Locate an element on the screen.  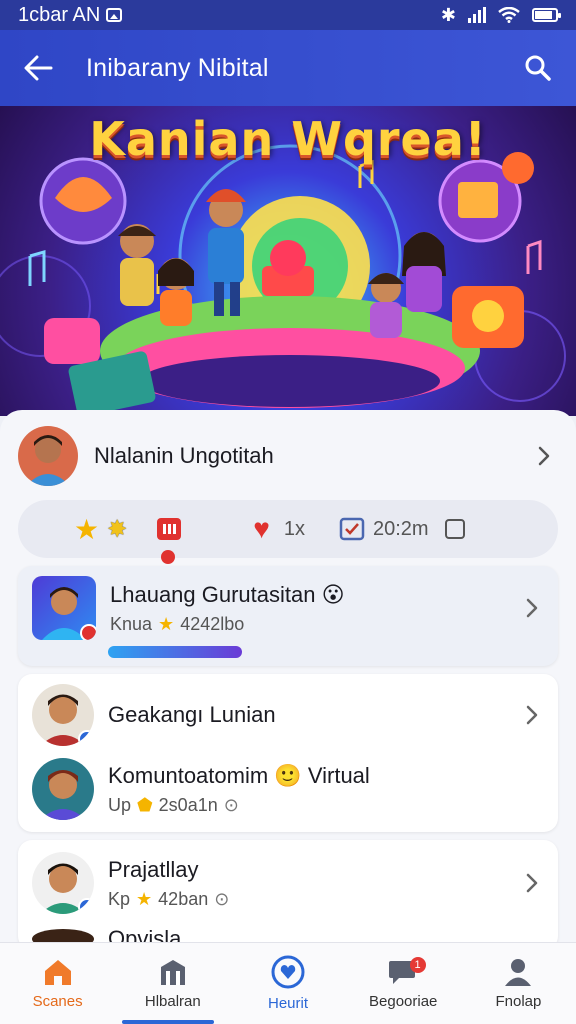
status-bar: 1cbar AN ✱ is located at coordinates (288, 15).